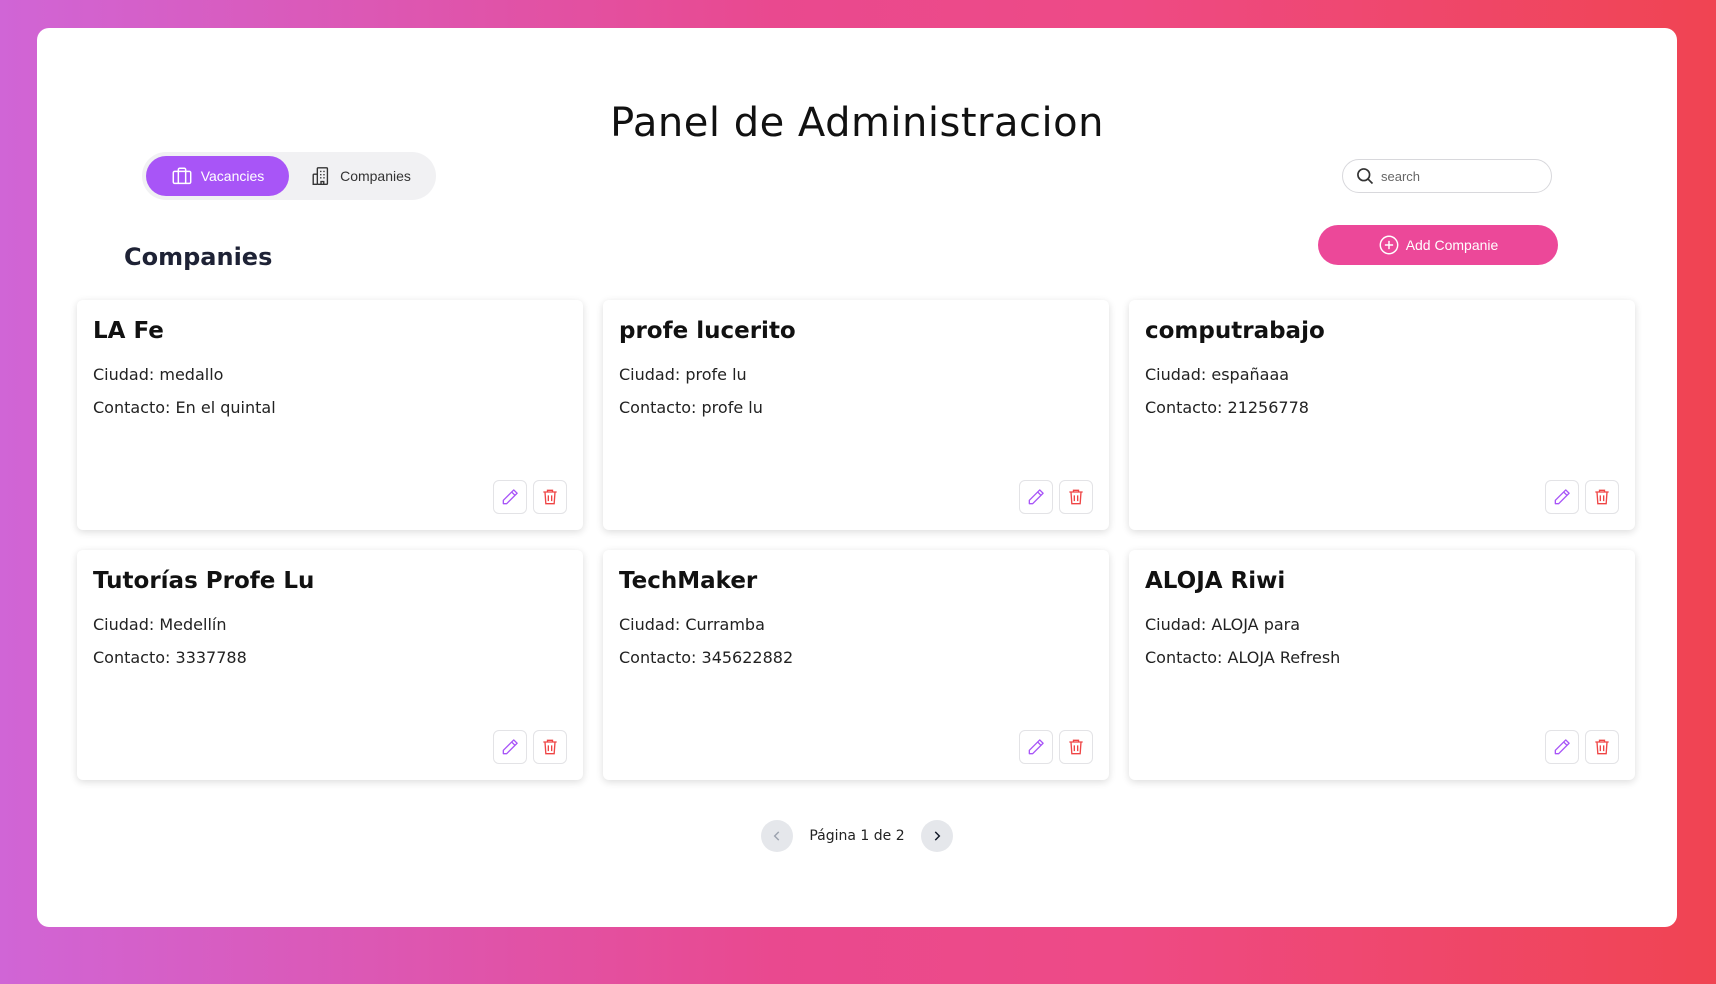 This screenshot has height=984, width=1716. I want to click on company-contact: Contacto: ALOJA Refresh, so click(1243, 657).